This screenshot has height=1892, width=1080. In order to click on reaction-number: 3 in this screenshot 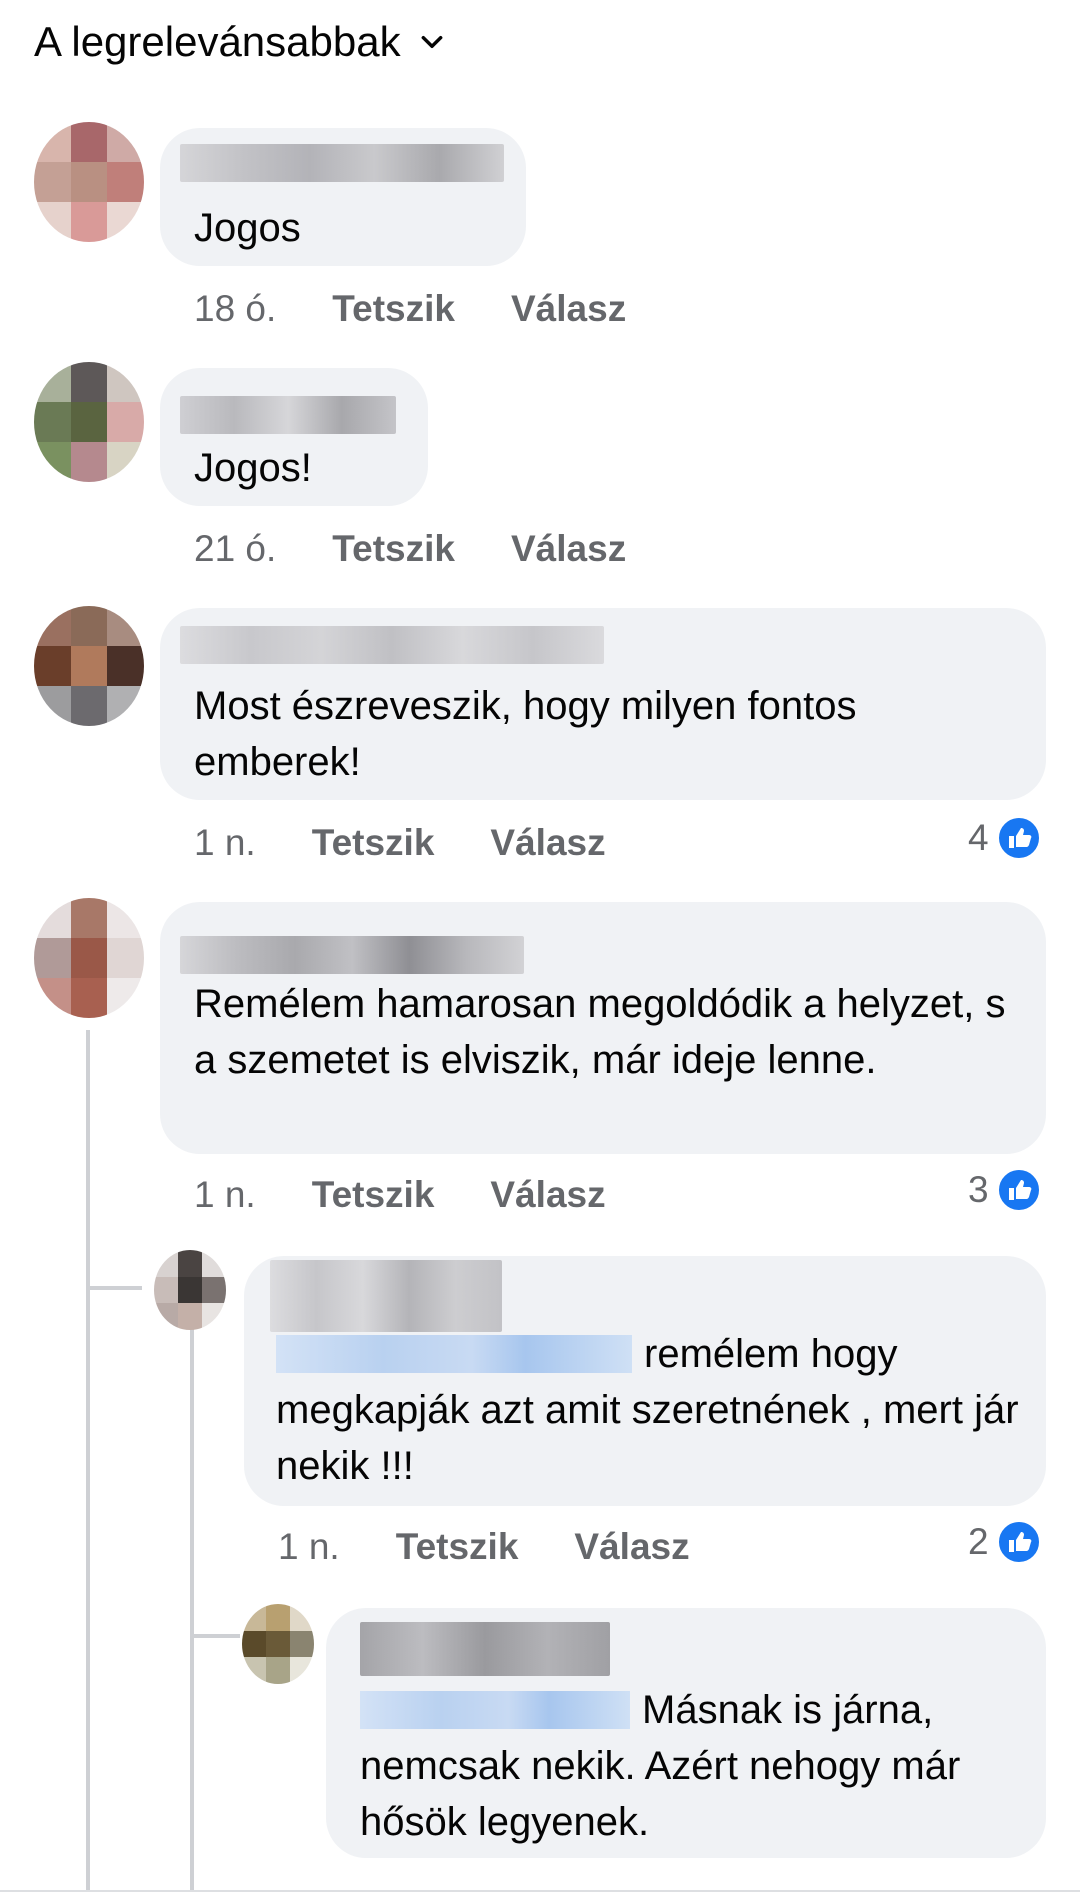, I will do `click(978, 1189)`.